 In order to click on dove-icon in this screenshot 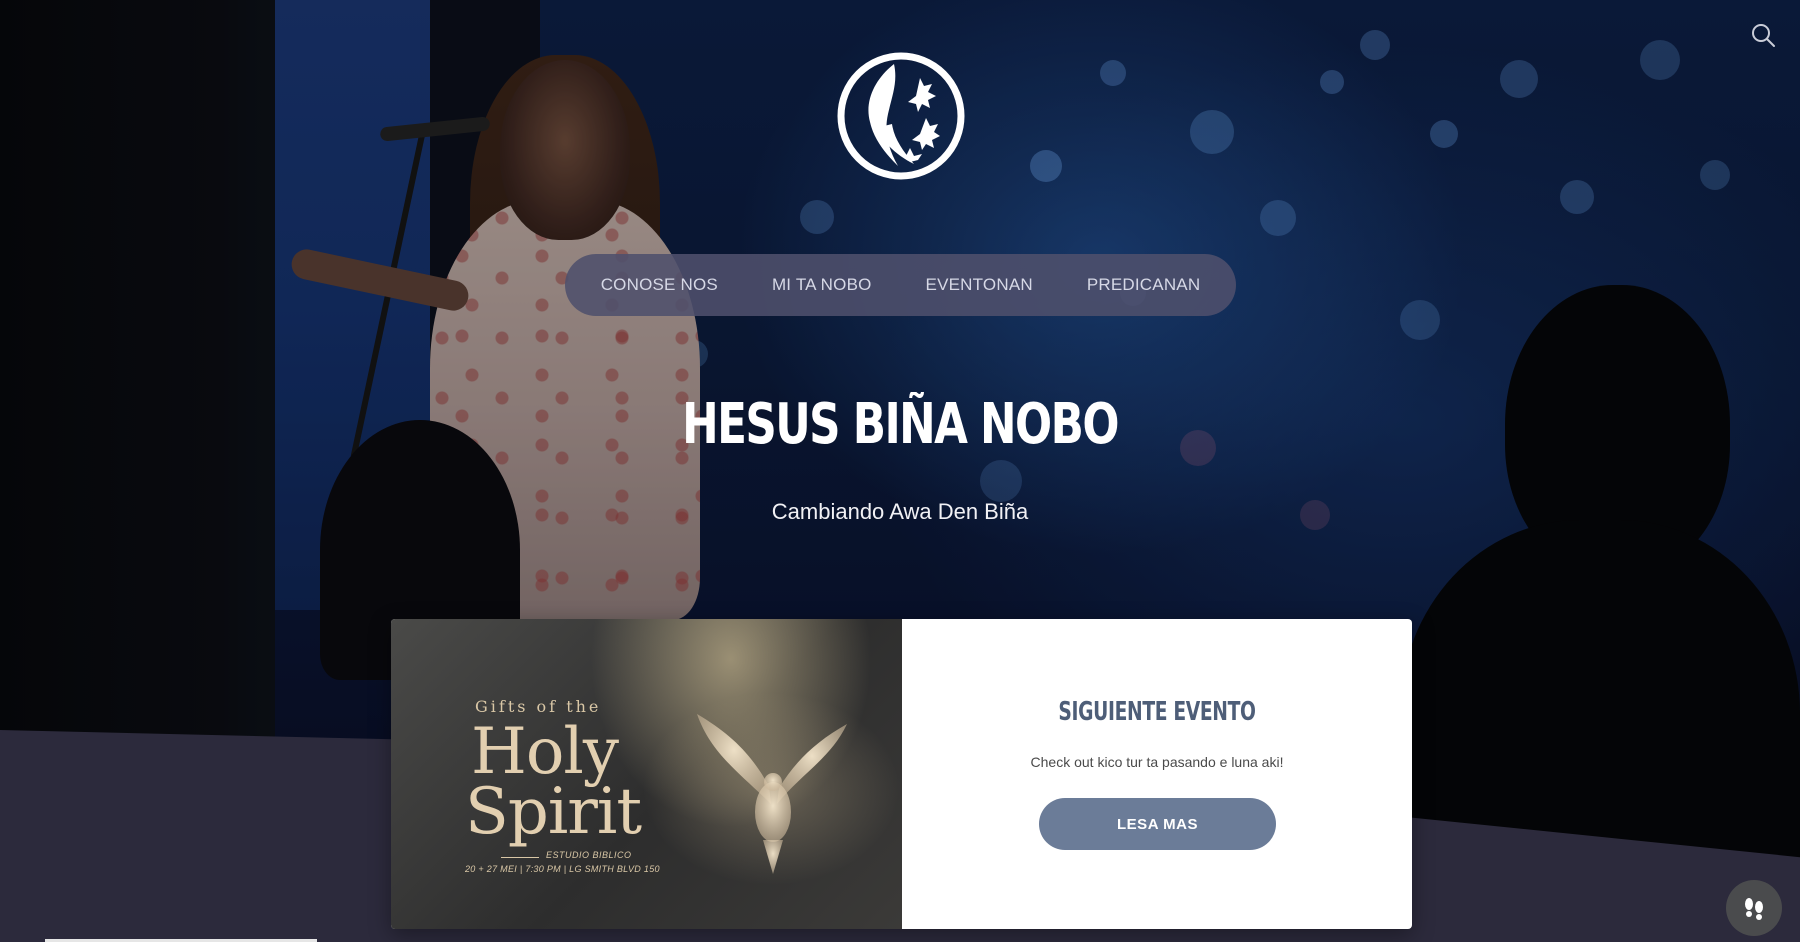, I will do `click(772, 794)`.